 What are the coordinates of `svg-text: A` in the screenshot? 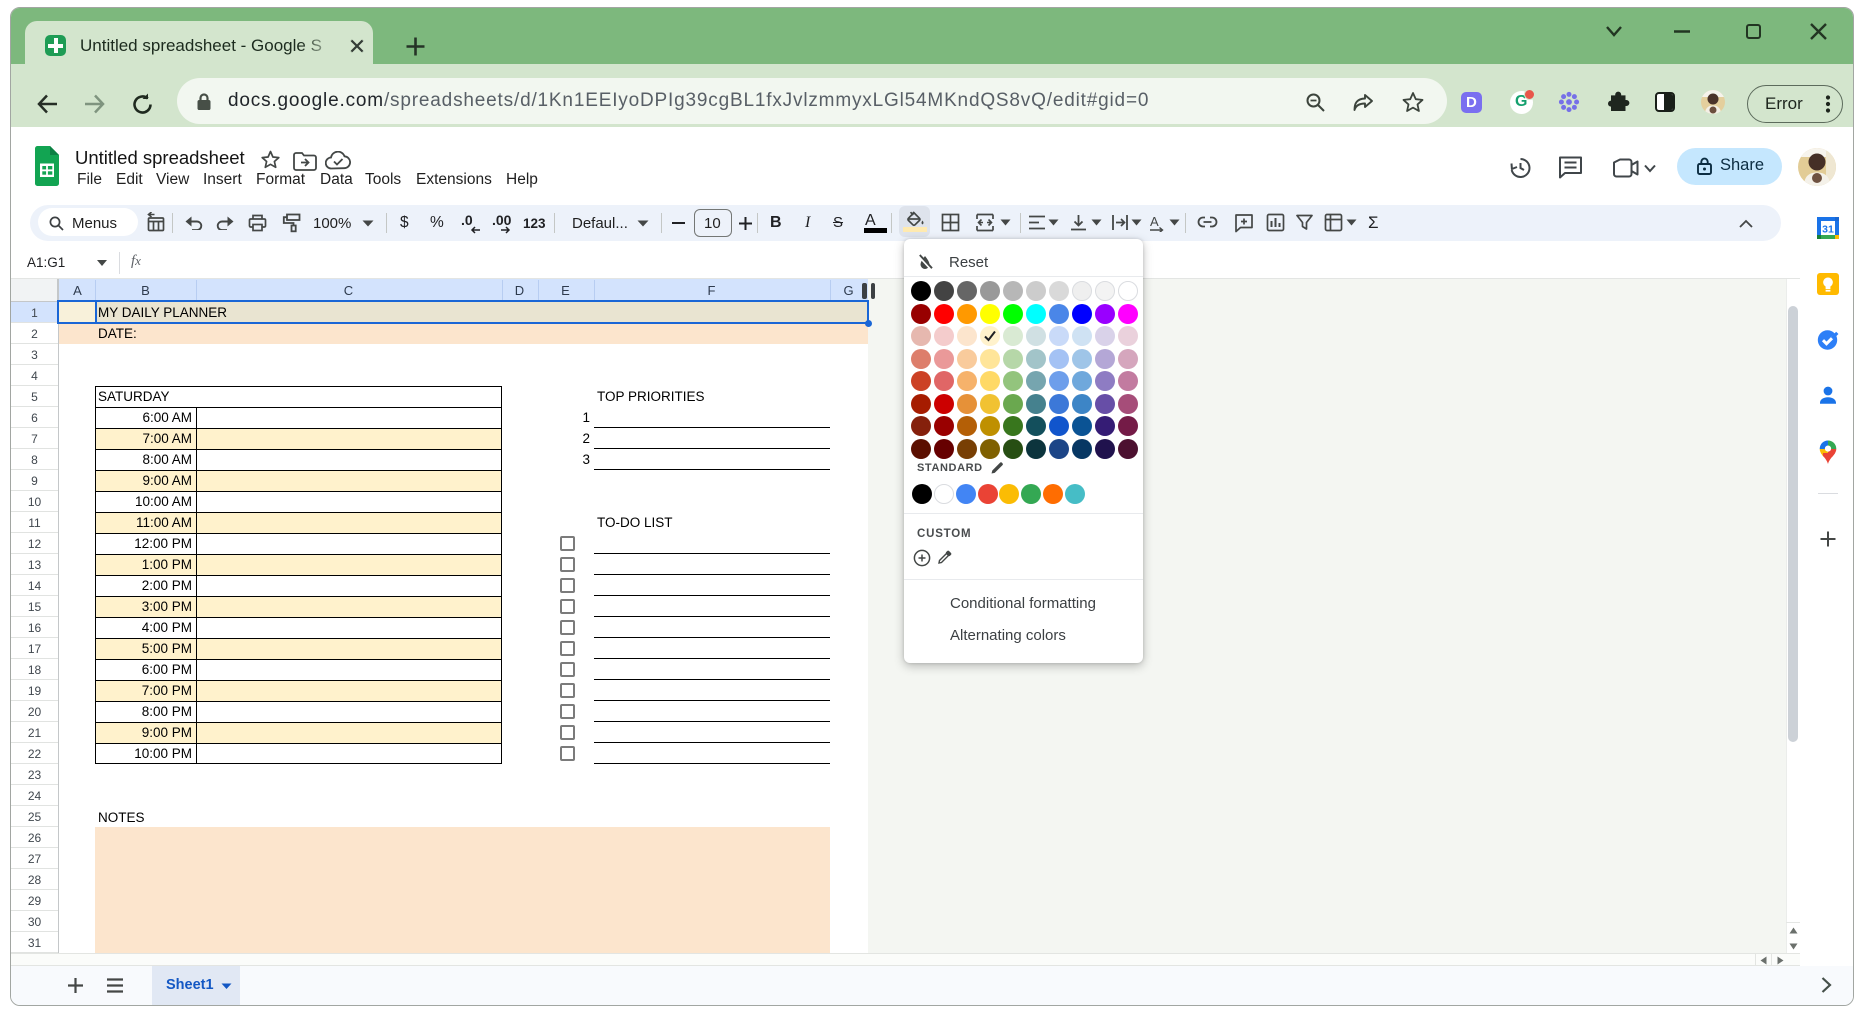 It's located at (1154, 221).